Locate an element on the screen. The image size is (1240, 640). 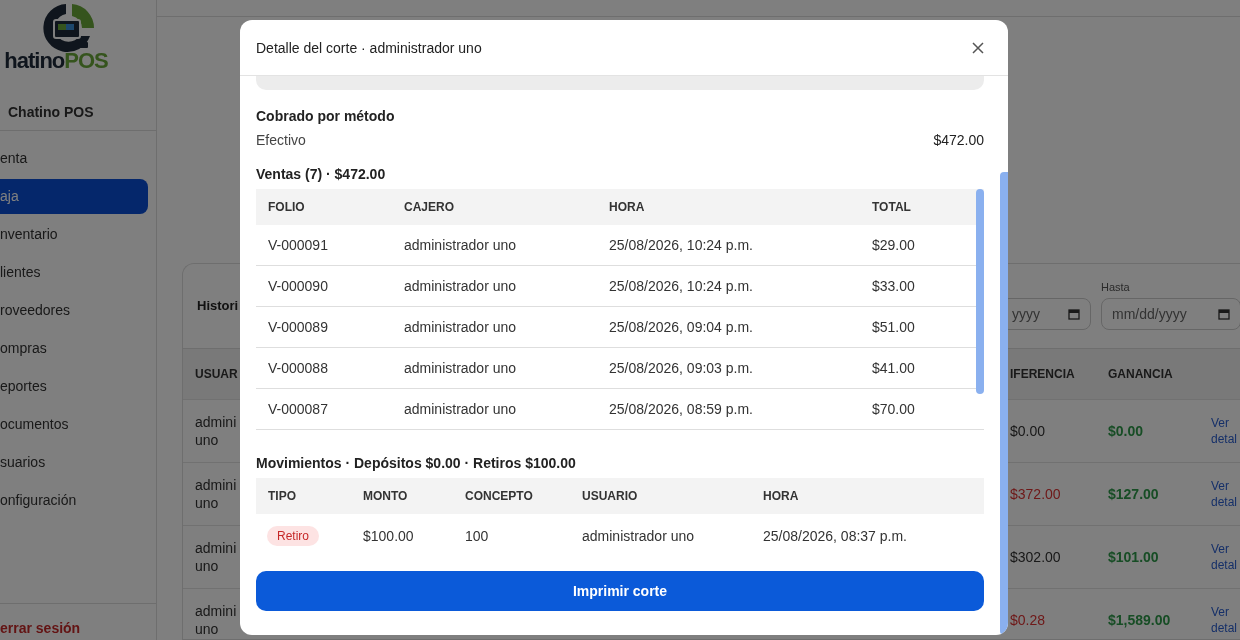
section-title: Cobrado por método is located at coordinates (326, 116).